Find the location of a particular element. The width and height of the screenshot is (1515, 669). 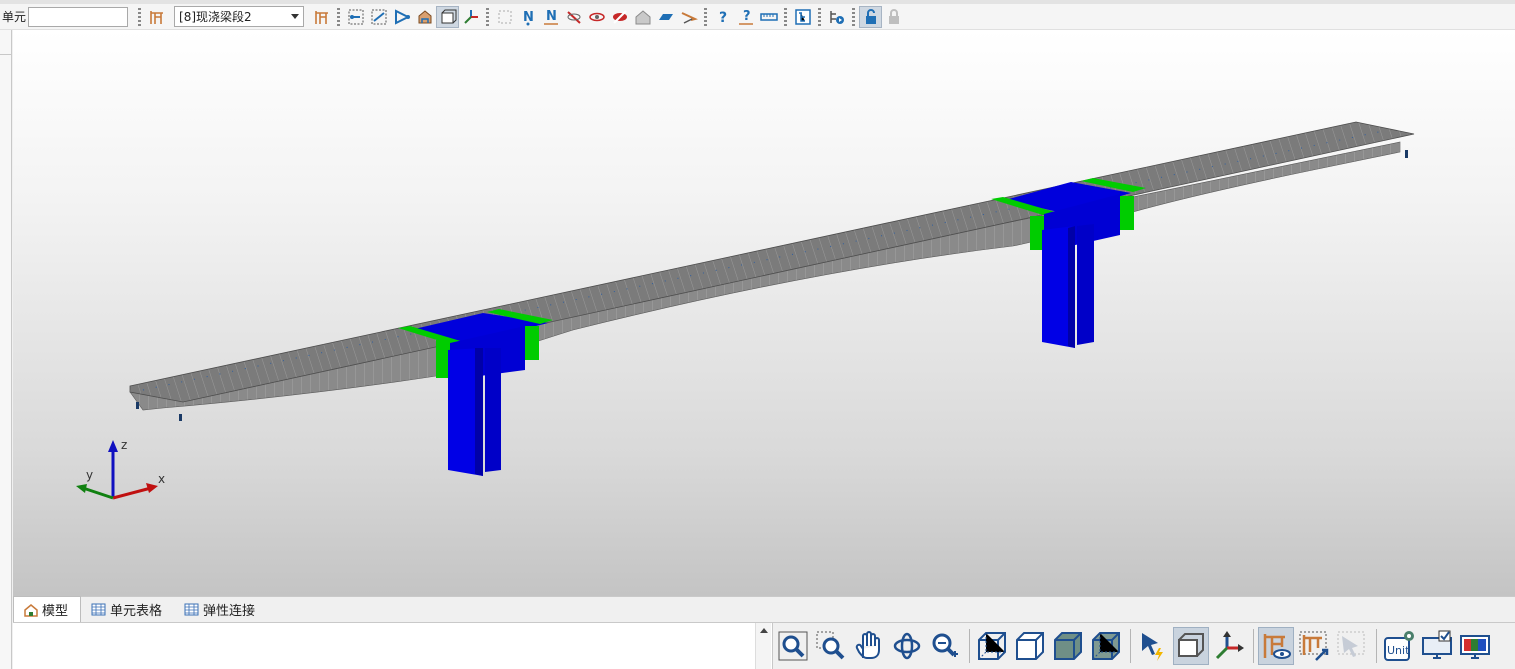

support-right is located at coordinates (1406, 154).